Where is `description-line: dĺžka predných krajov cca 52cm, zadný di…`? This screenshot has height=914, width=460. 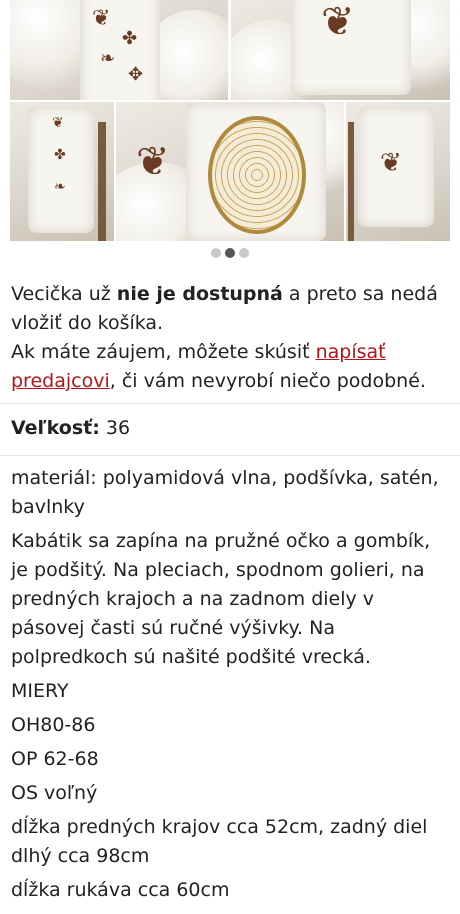
description-line: dĺžka predných krajov cca 52cm, zadný di… is located at coordinates (219, 841).